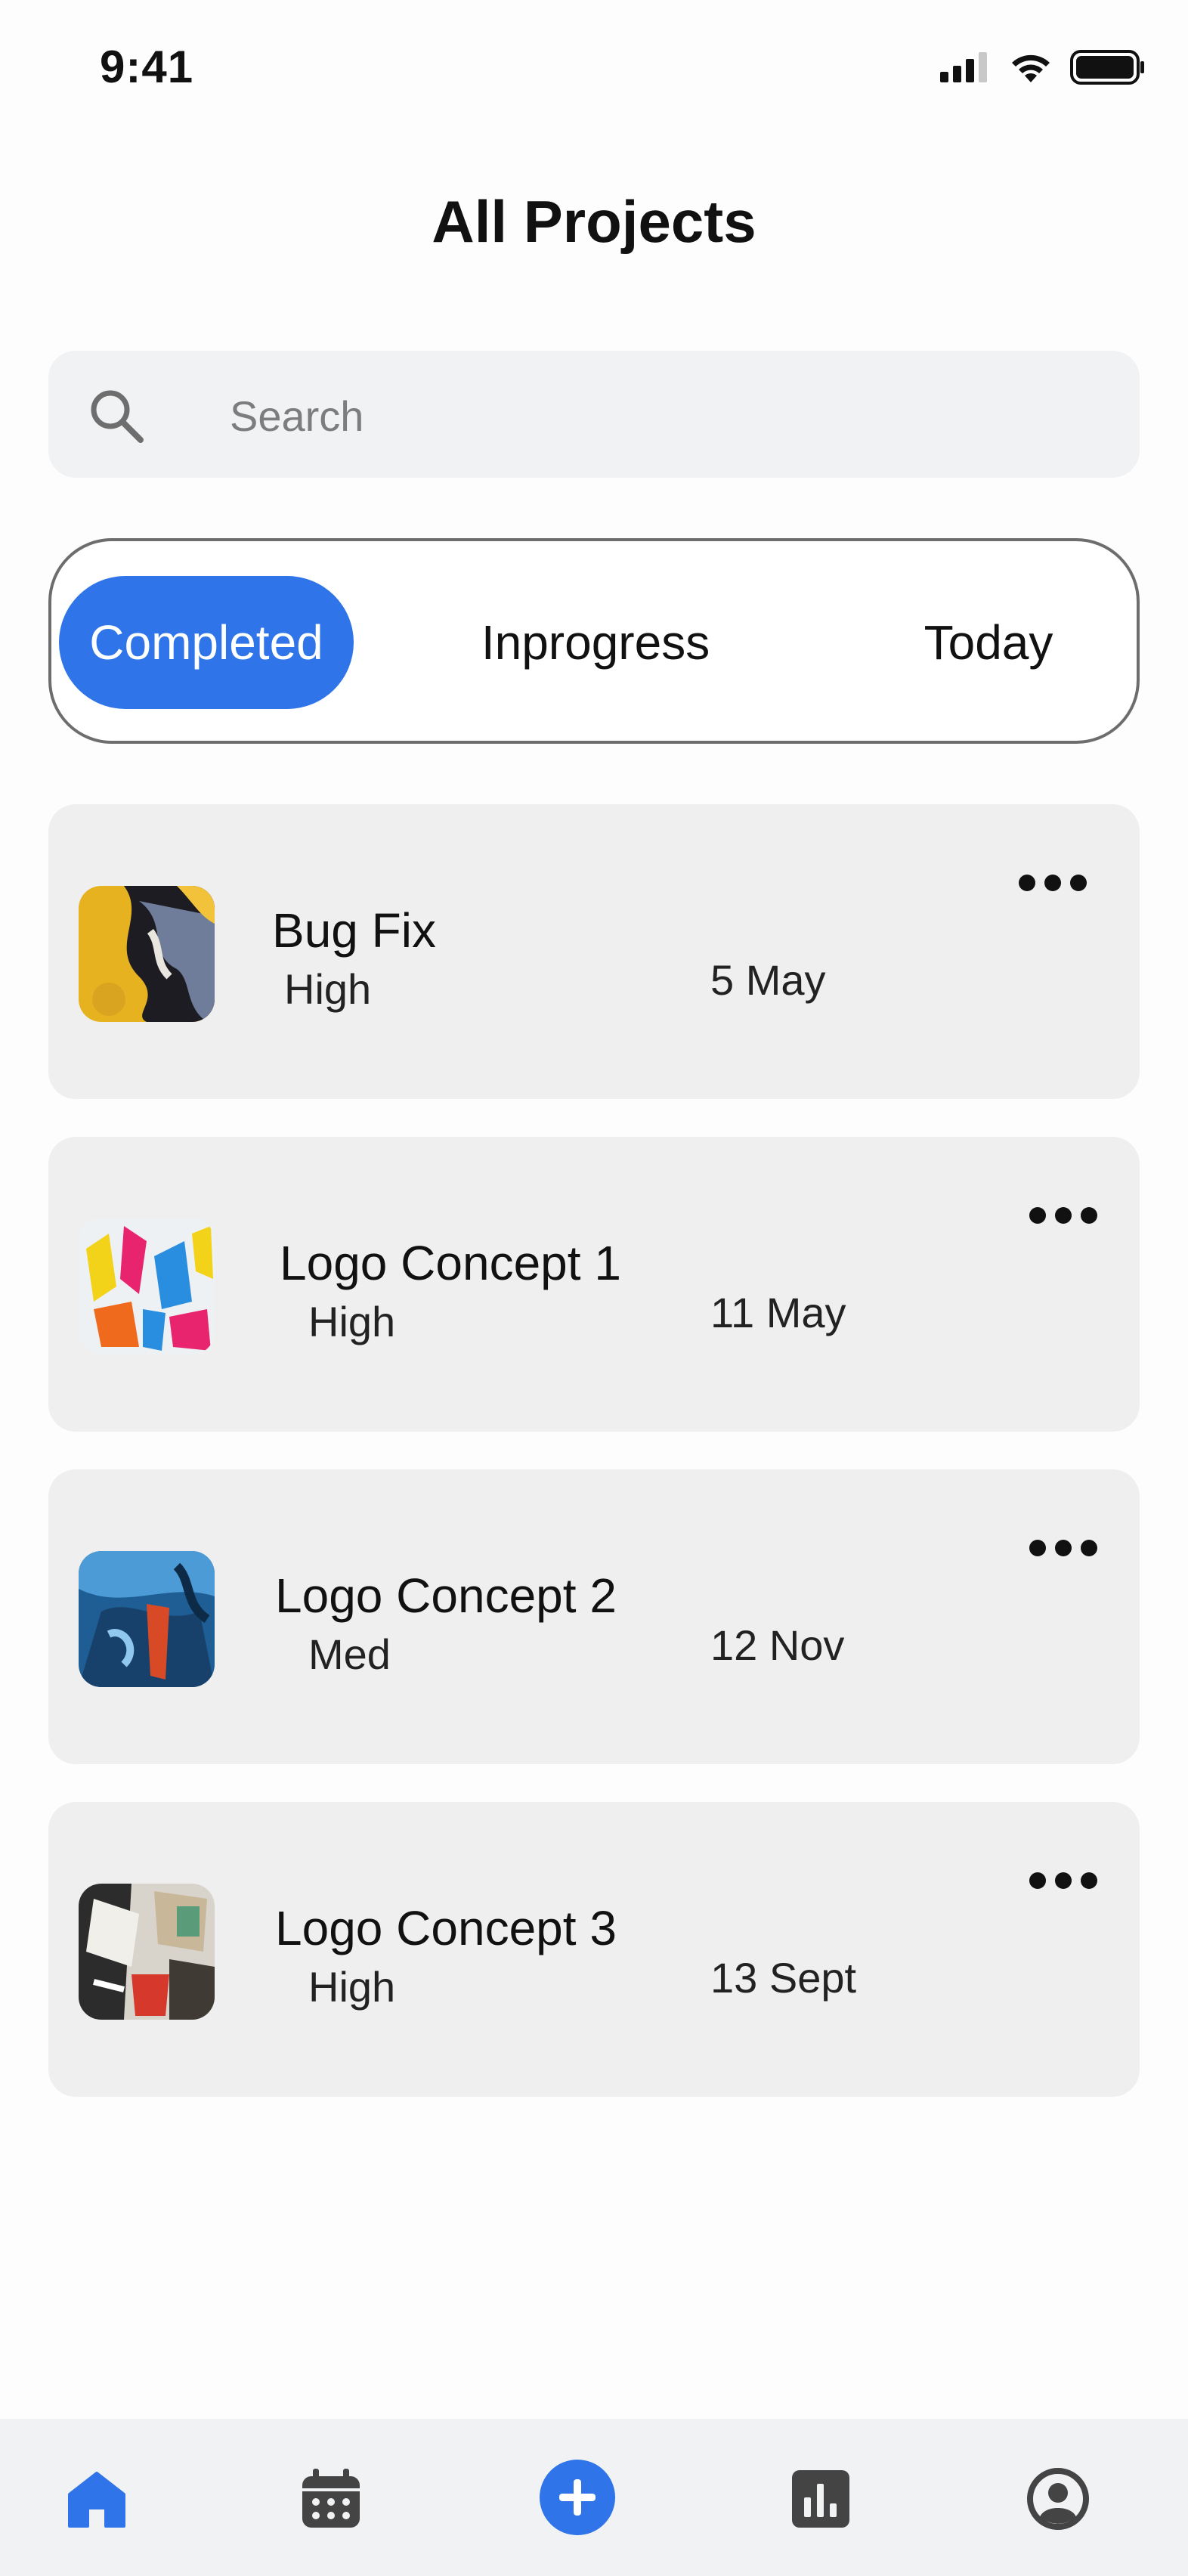 Image resolution: width=1188 pixels, height=2576 pixels. Describe the element at coordinates (446, 1595) in the screenshot. I see `project-title: Logo Concept 2` at that location.